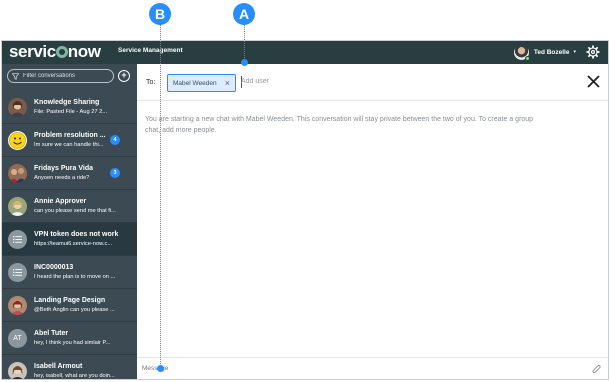  What do you see at coordinates (593, 81) in the screenshot?
I see `close-icon` at bounding box center [593, 81].